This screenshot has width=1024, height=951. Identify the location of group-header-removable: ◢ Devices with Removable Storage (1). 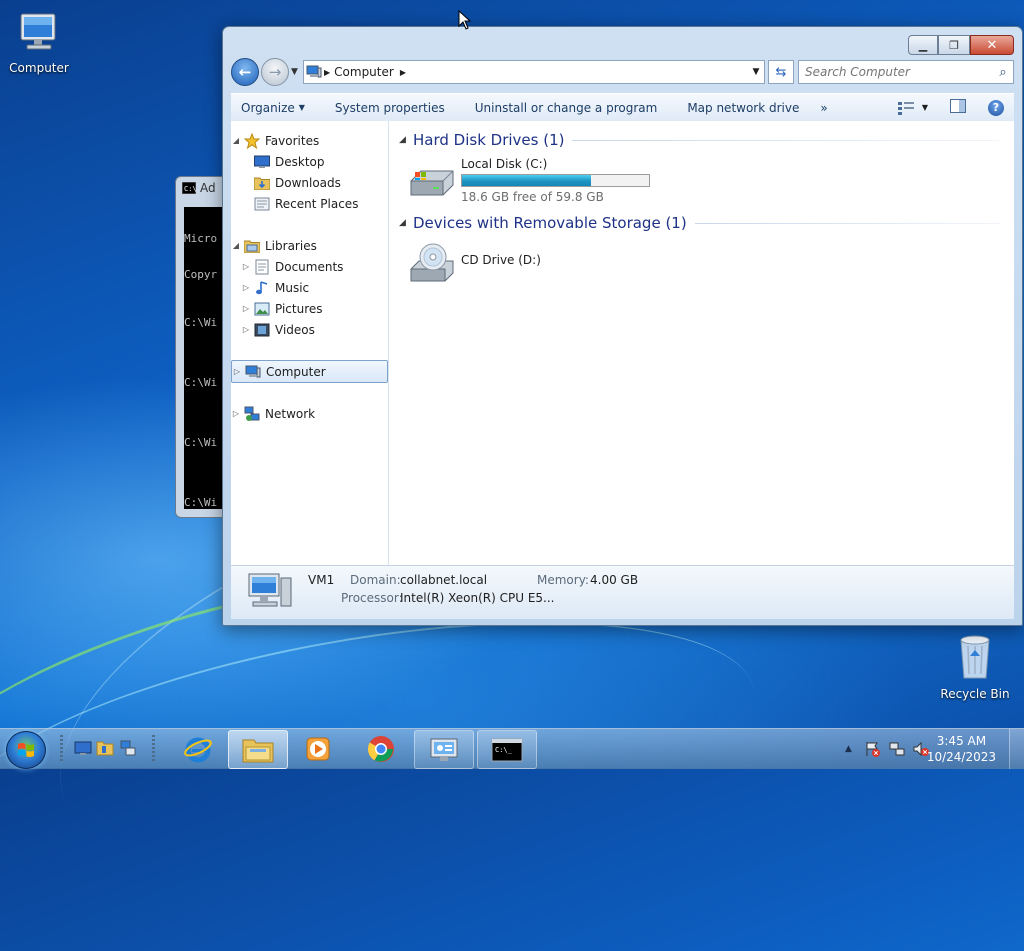
(699, 223).